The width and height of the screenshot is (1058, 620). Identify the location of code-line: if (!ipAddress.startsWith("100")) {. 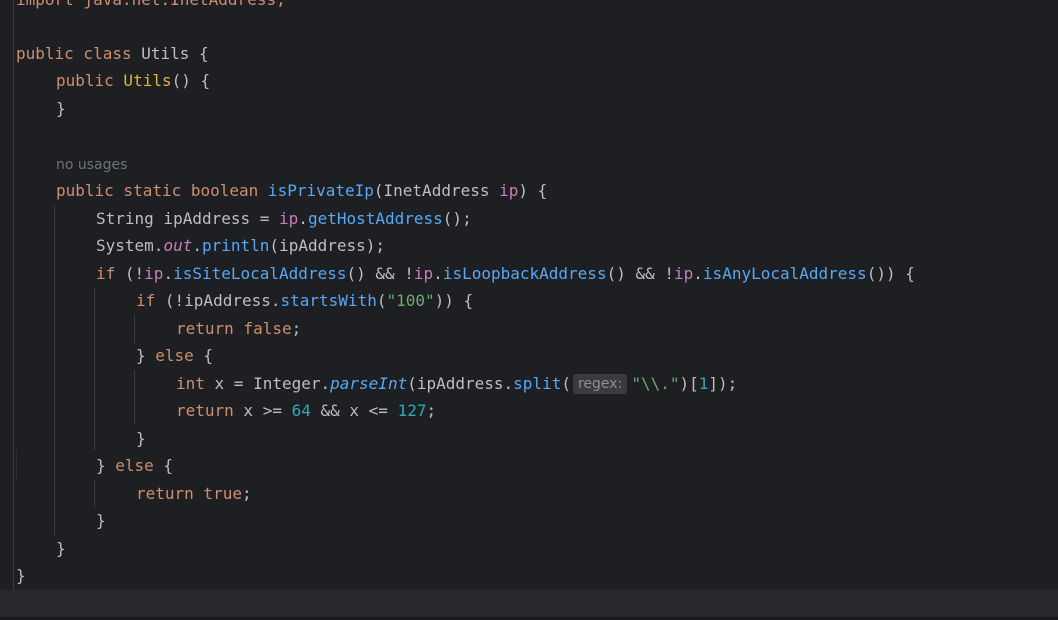
(304, 300).